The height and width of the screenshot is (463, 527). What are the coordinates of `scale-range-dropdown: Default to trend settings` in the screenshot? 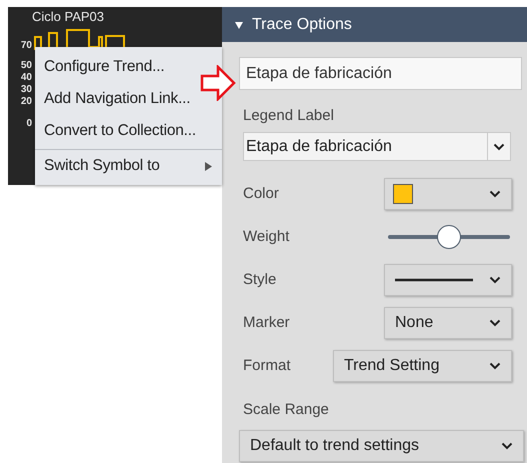 It's located at (381, 446).